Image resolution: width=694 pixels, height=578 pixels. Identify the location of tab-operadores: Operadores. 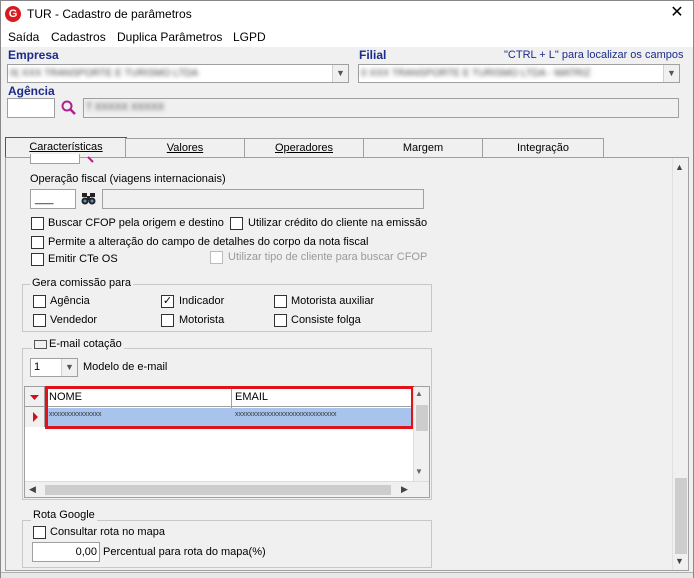
(304, 148).